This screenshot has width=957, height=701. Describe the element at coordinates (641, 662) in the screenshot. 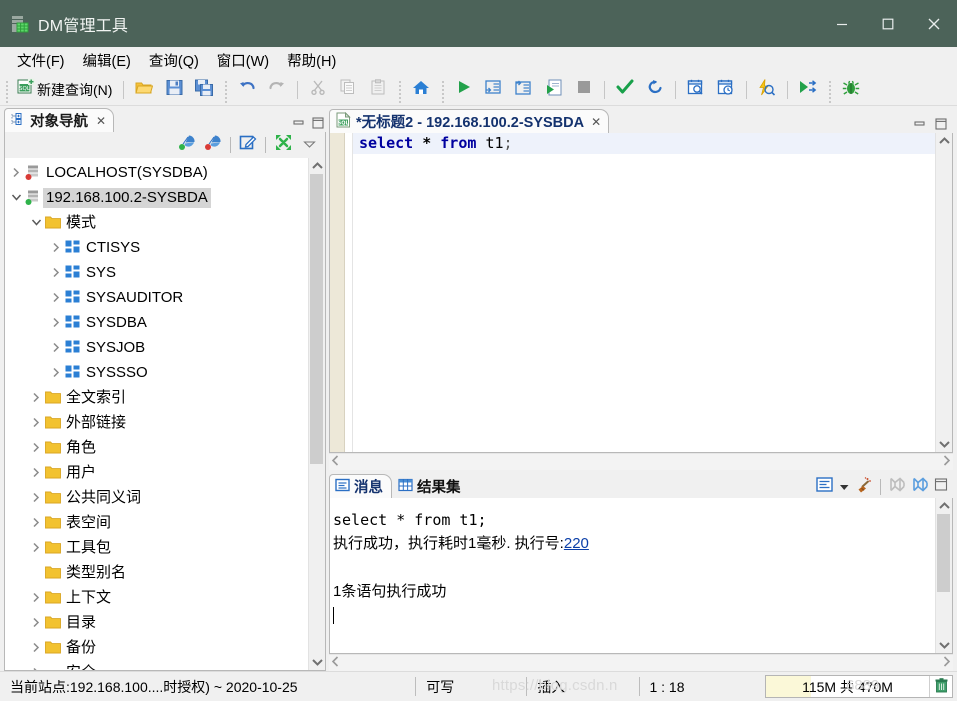

I see `results-horizontal-scrollbar` at that location.